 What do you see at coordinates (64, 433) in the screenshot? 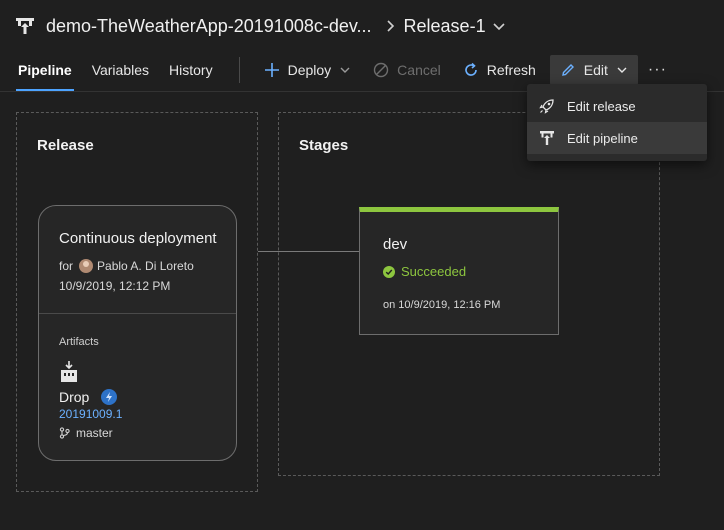
I see `branch-icon` at bounding box center [64, 433].